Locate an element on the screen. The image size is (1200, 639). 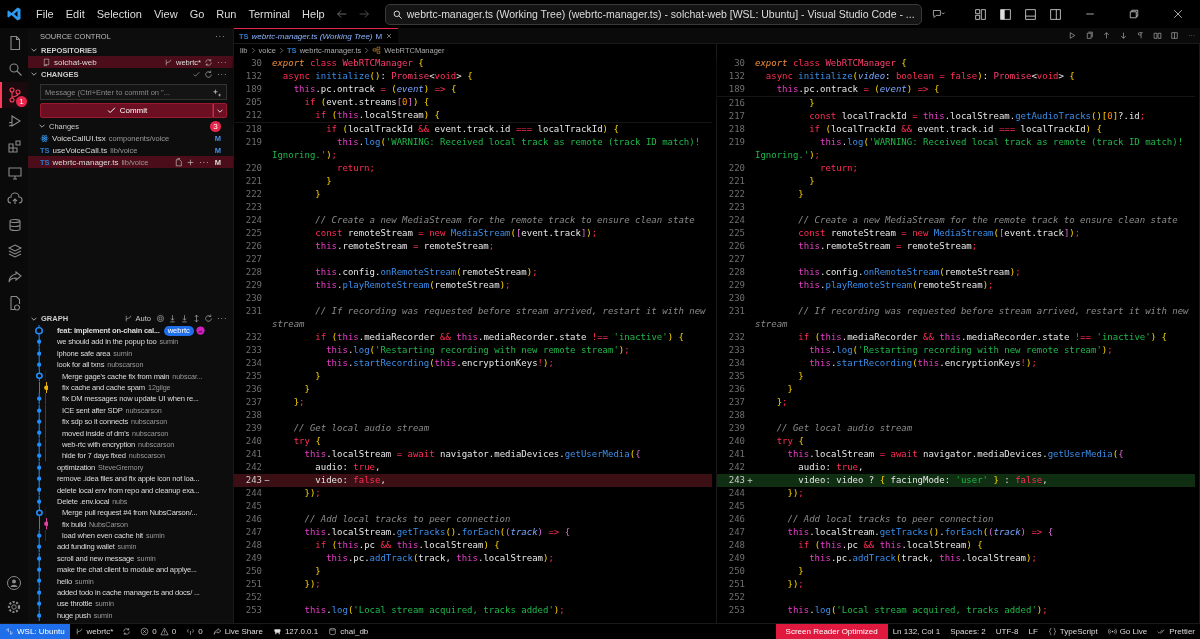
prettier-indicator: Prettier is located at coordinates (1176, 631).